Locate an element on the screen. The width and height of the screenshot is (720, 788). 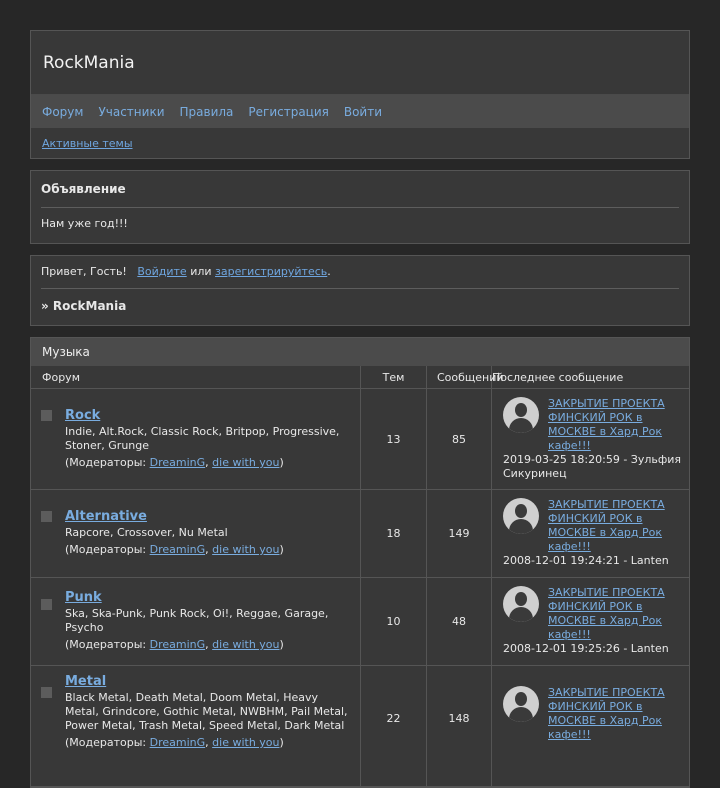
category-title: Музыка is located at coordinates (360, 352).